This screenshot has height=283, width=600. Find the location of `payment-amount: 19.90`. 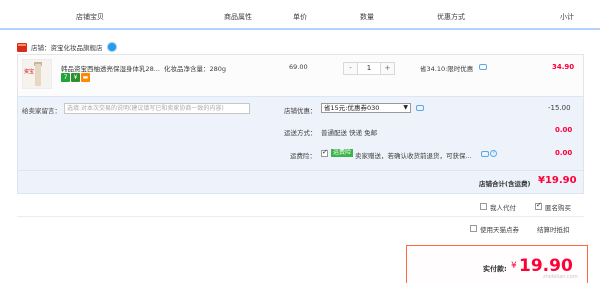

payment-amount: 19.90 is located at coordinates (546, 266).